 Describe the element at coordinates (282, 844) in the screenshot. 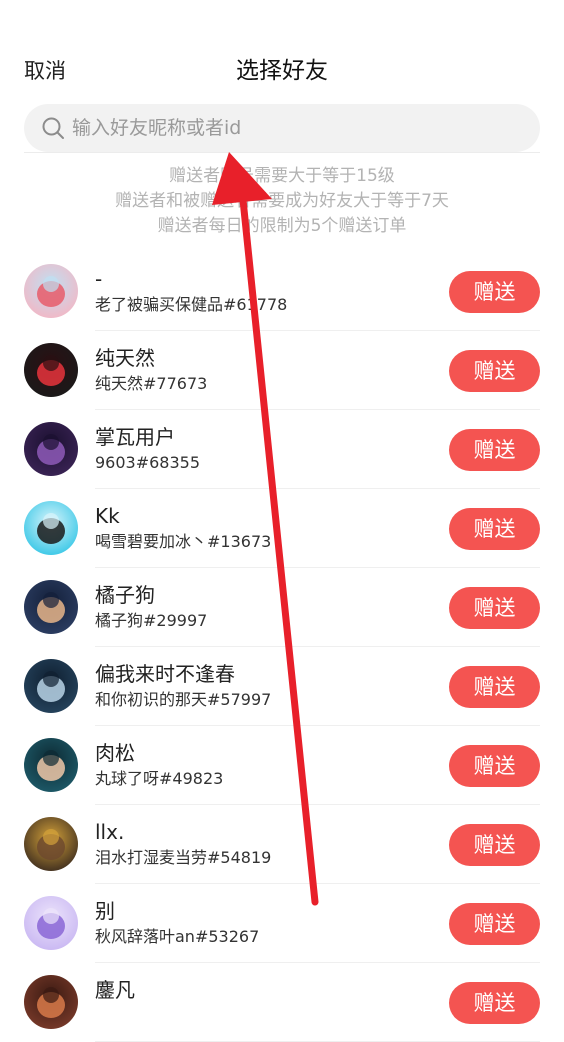

I see `friend-row: llx. 泪水打湿麦当劳#54819 赠送` at that location.